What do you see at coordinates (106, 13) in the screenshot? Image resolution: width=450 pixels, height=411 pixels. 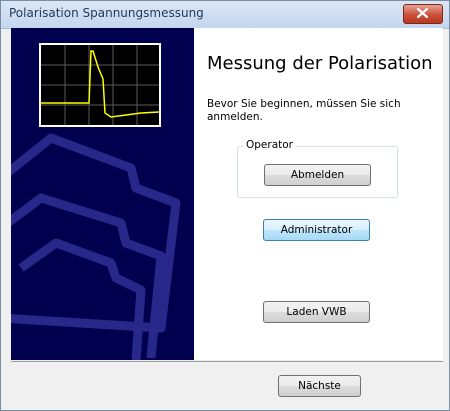 I see `window-title: Polarisation Spannungsmessung` at bounding box center [106, 13].